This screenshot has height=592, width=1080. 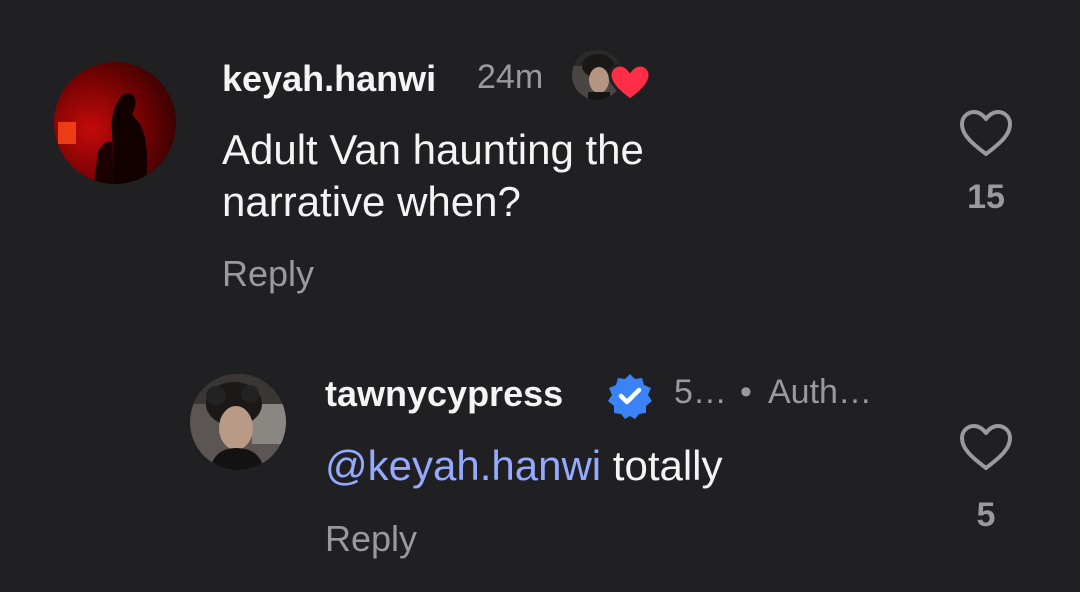 What do you see at coordinates (484, 465) in the screenshot?
I see `mention-username: keyah.hanwi` at bounding box center [484, 465].